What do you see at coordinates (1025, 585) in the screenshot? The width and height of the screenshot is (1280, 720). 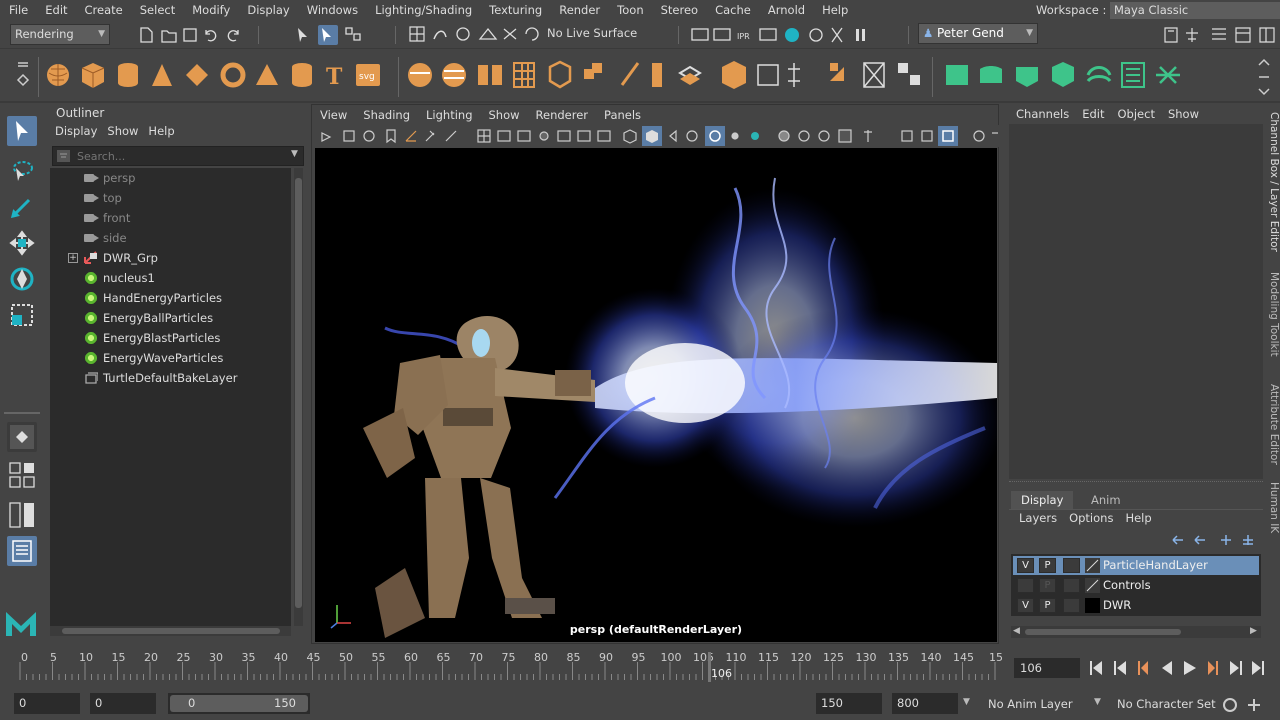 I see `visibility-toggle` at bounding box center [1025, 585].